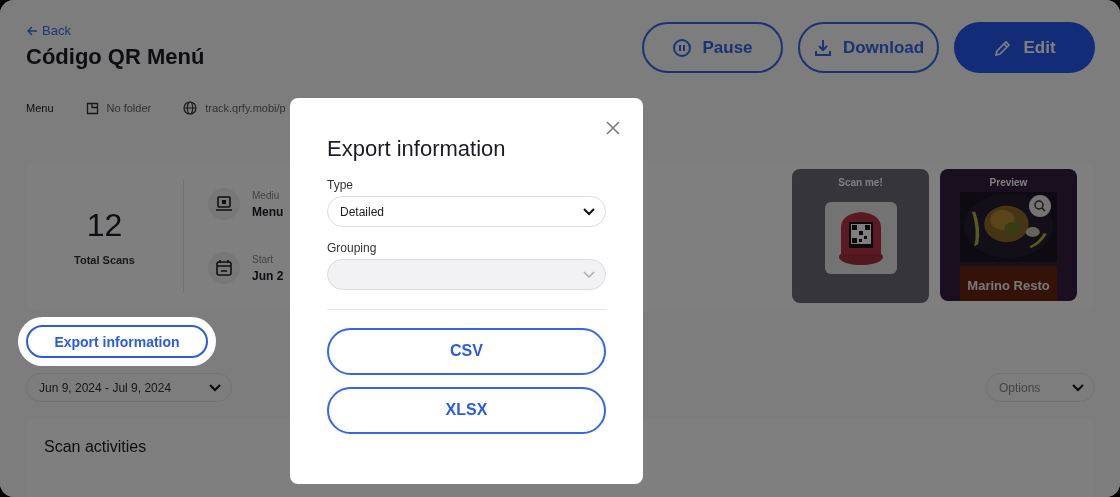 The height and width of the screenshot is (497, 1120). Describe the element at coordinates (1040, 387) in the screenshot. I see `options-dropdown: Options` at that location.